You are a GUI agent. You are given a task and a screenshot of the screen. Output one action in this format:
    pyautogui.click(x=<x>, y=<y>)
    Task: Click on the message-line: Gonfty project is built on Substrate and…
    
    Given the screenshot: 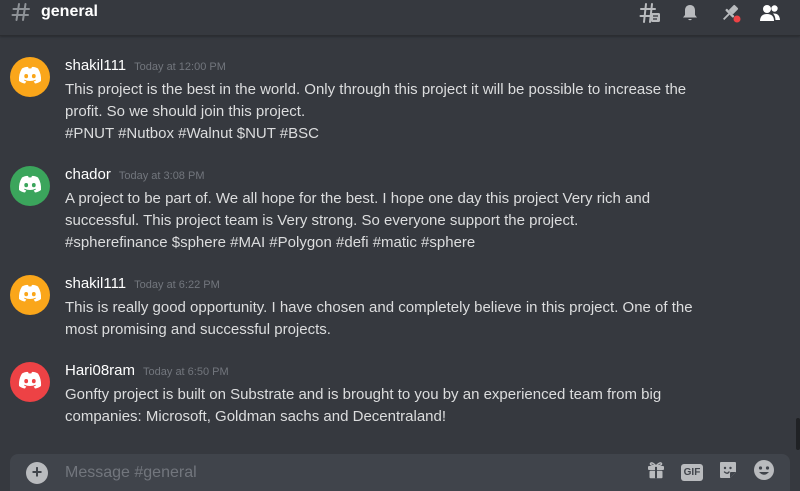 What is the action you would take?
    pyautogui.click(x=363, y=394)
    